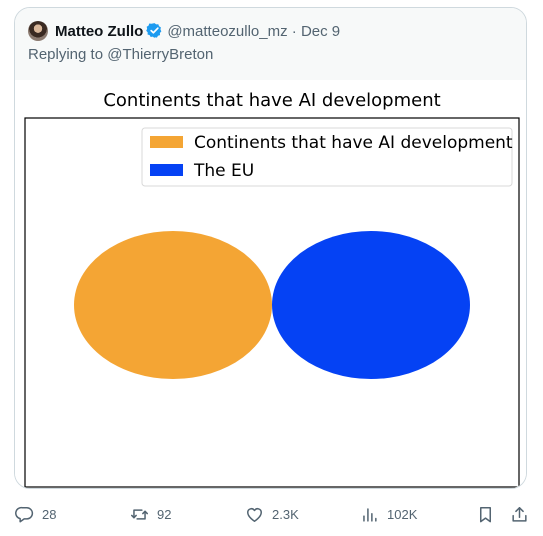 This screenshot has width=543, height=536. I want to click on reply-count: 28, so click(49, 514).